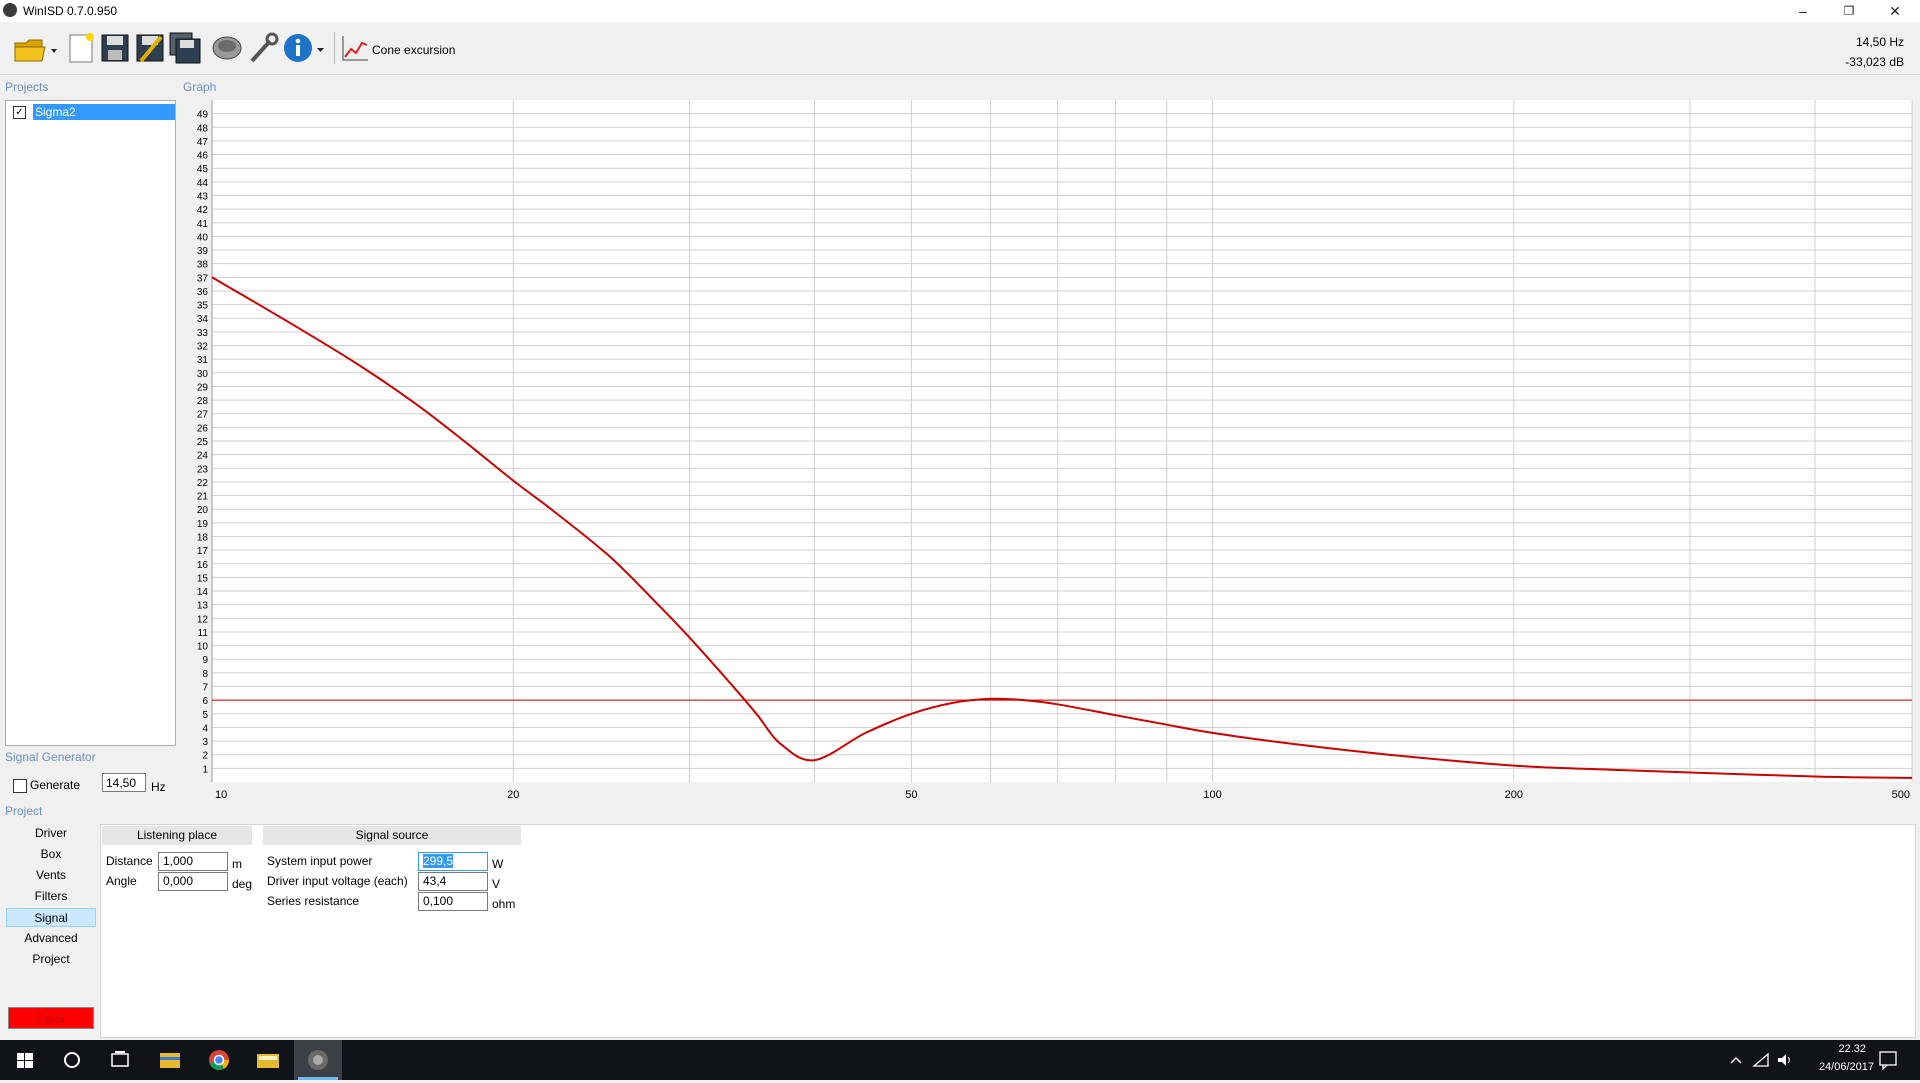 The image size is (1920, 1083). I want to click on open-button, so click(36, 48).